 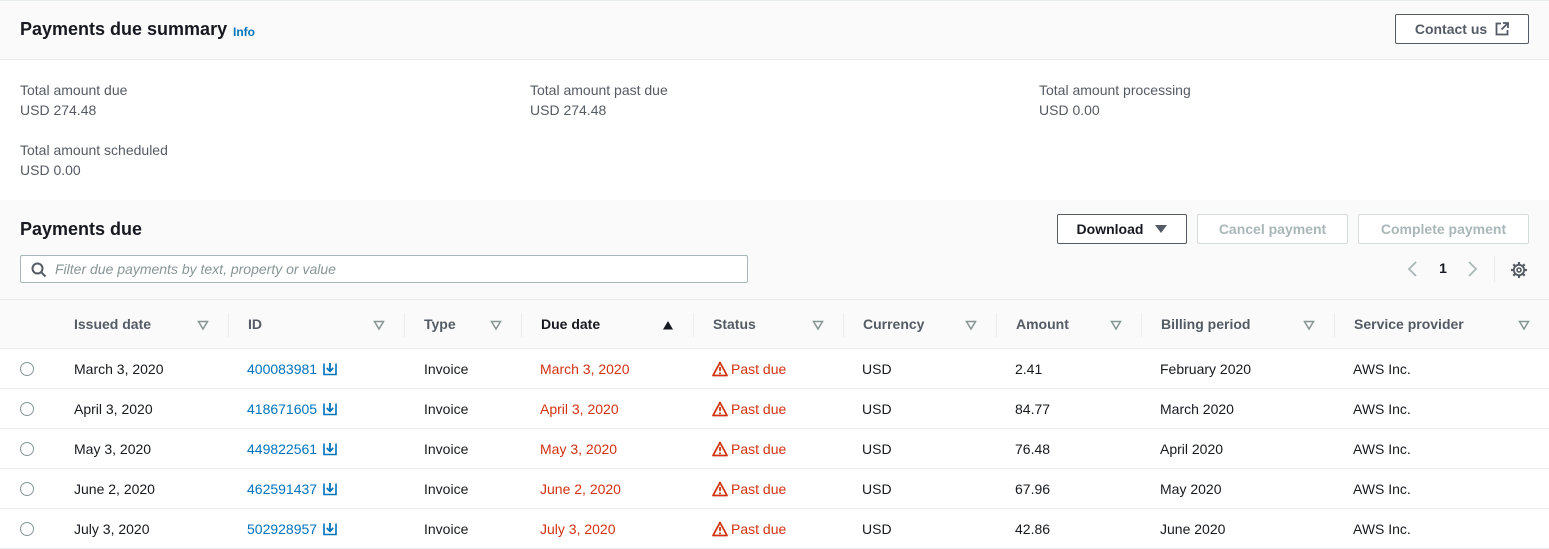 What do you see at coordinates (1413, 269) in the screenshot?
I see `chevron-left-icon` at bounding box center [1413, 269].